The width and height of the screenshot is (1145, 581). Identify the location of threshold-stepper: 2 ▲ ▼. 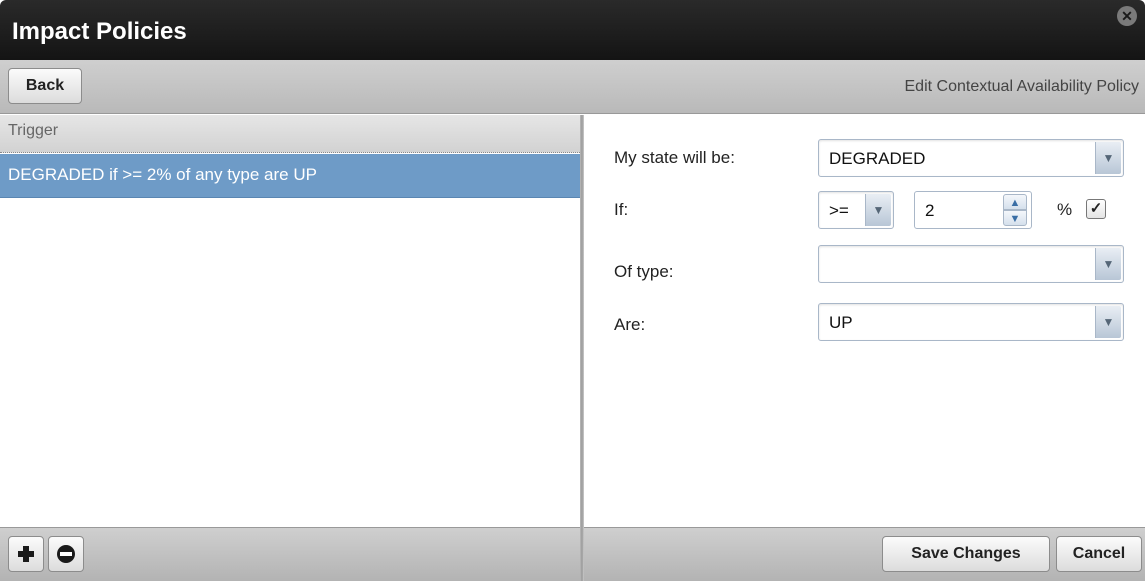
(973, 210).